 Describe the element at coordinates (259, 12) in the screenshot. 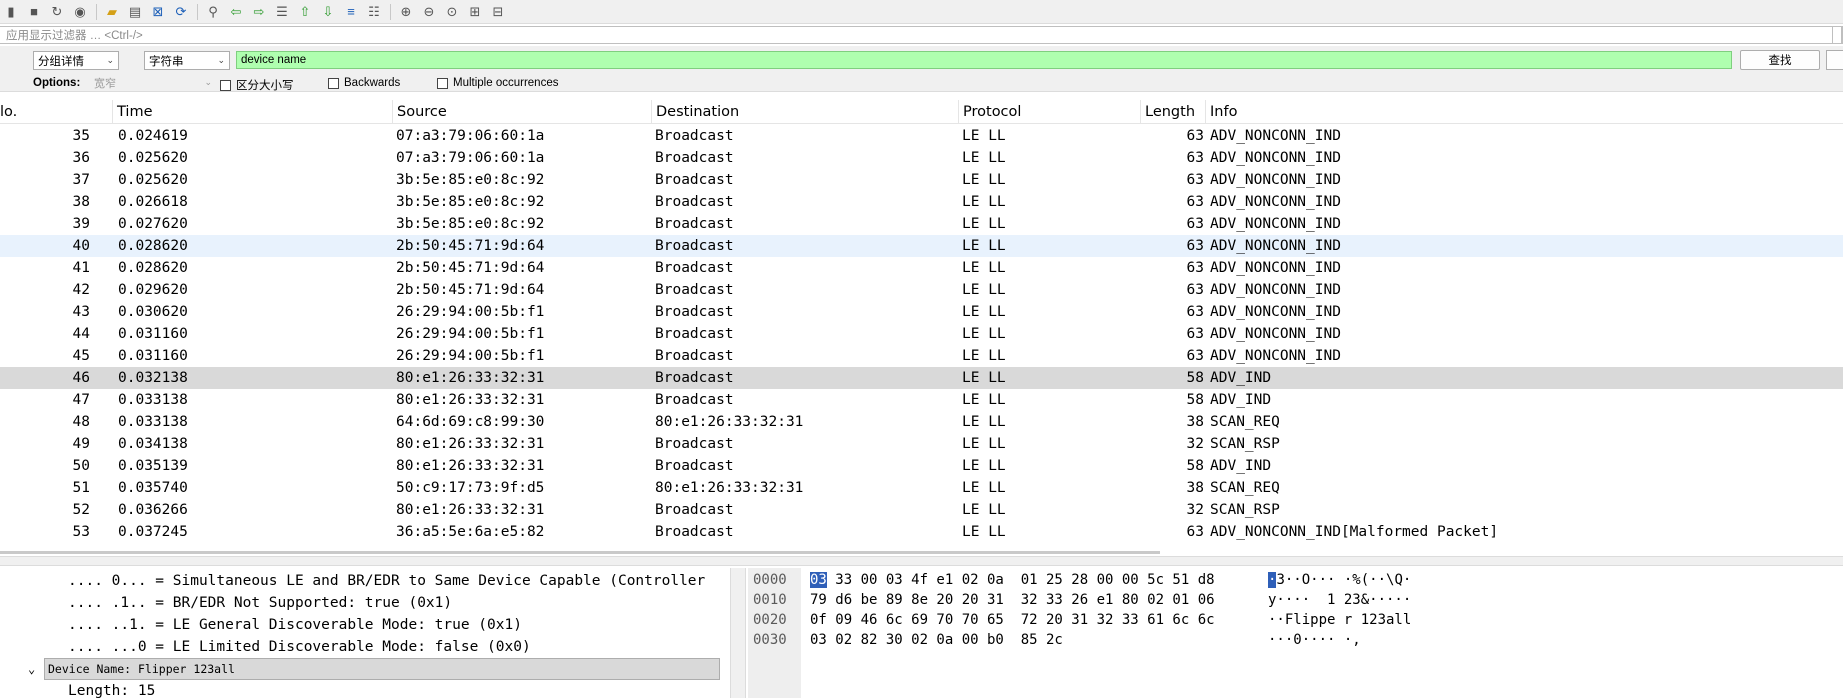

I see `go-forward-icon: ⇨` at that location.